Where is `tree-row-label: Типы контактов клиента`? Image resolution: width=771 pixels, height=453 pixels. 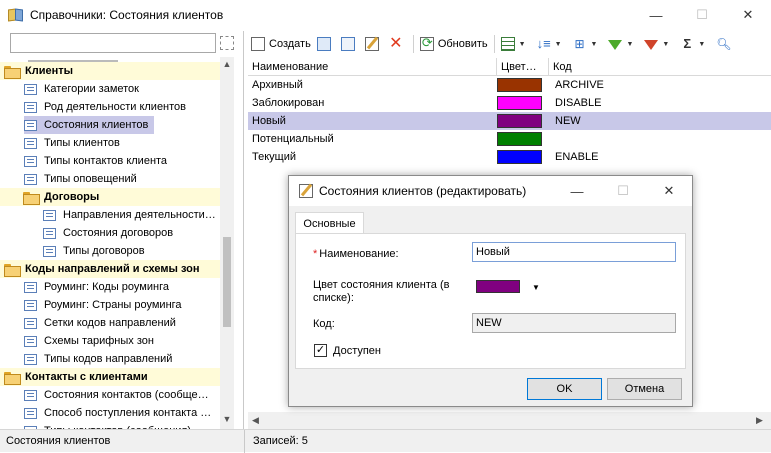 tree-row-label: Типы контактов клиента is located at coordinates (98, 161).